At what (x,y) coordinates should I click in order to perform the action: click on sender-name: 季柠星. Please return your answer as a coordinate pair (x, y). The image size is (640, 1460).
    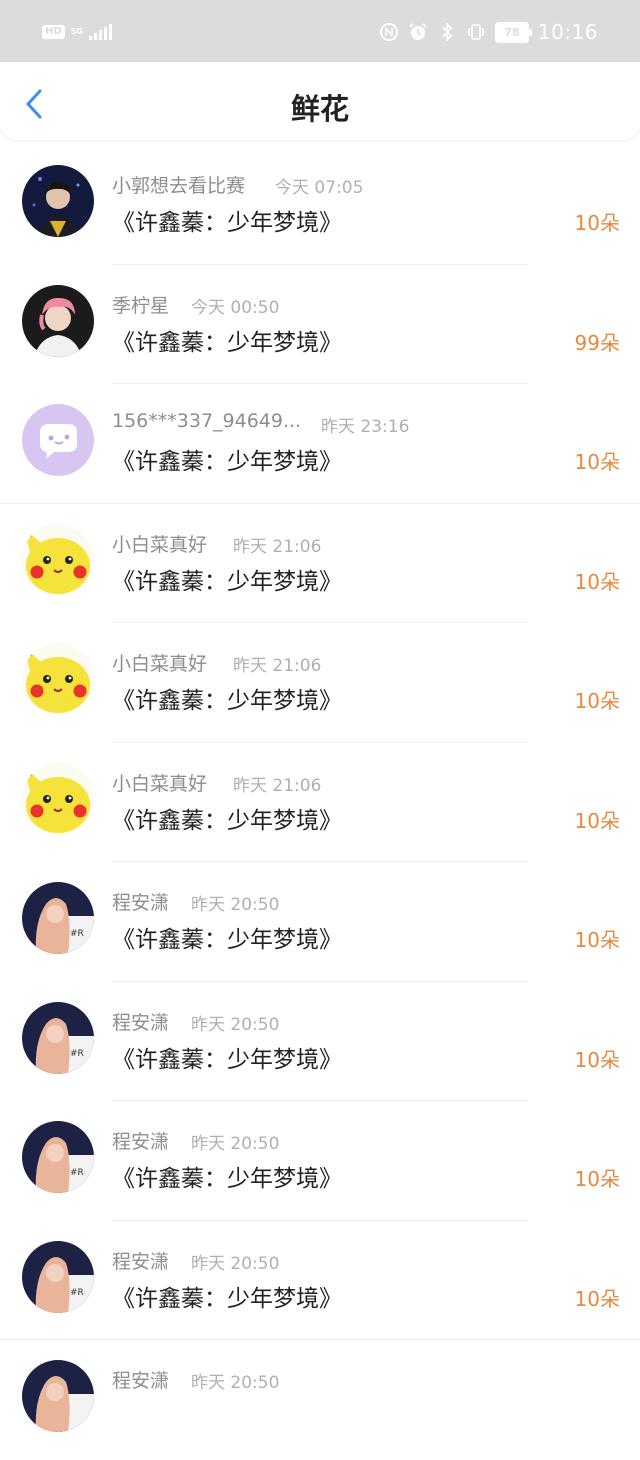
    Looking at the image, I should click on (141, 305).